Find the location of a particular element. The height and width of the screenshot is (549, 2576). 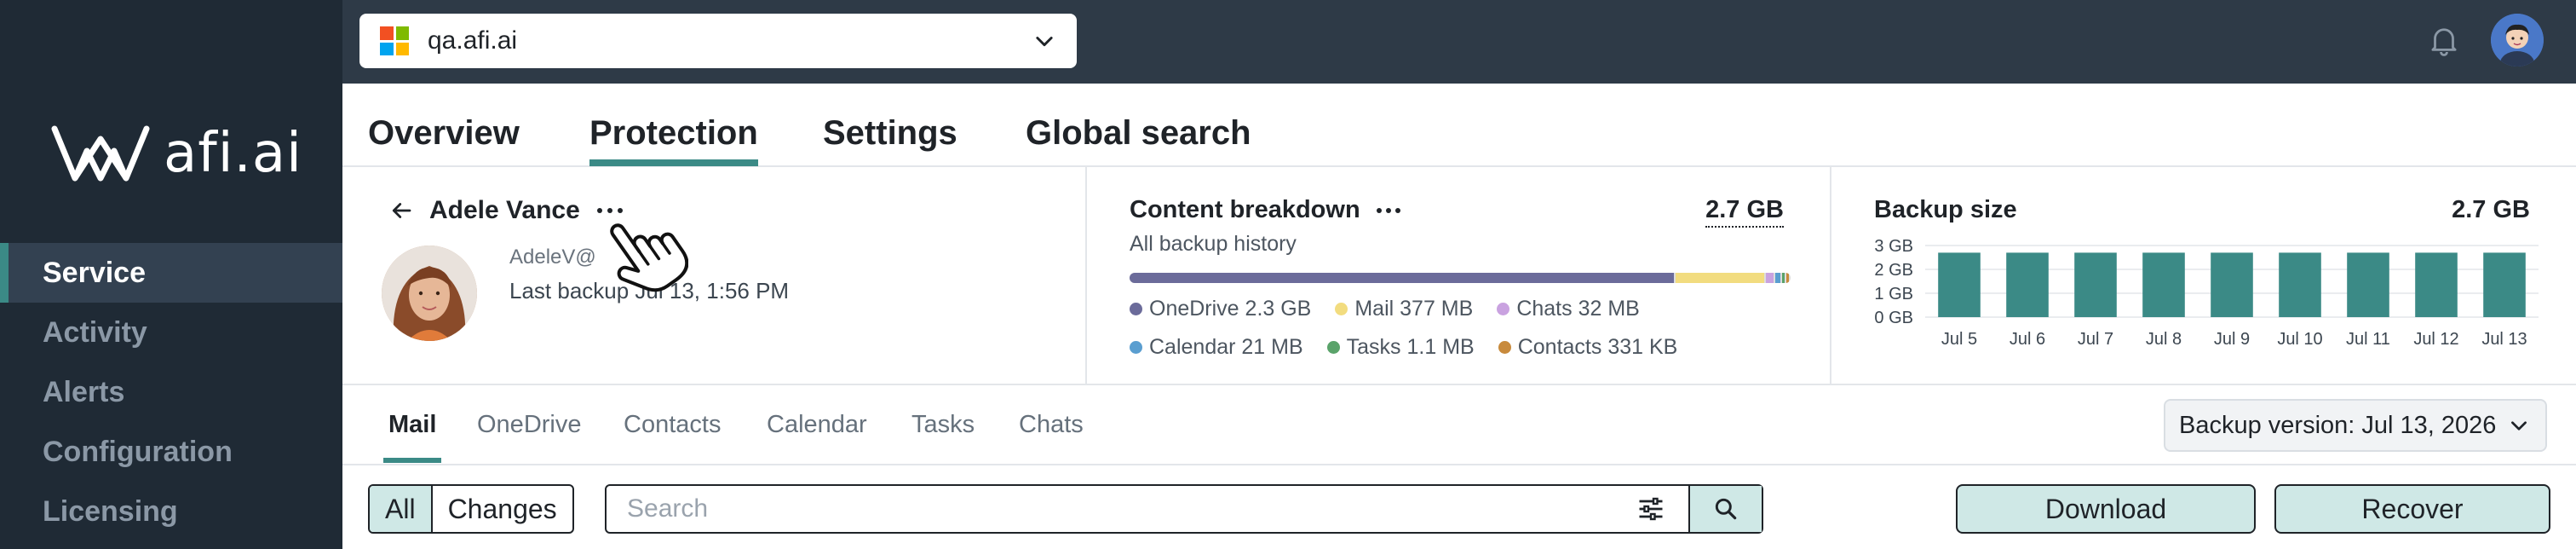

breakdown-segment-calendar is located at coordinates (1778, 278).